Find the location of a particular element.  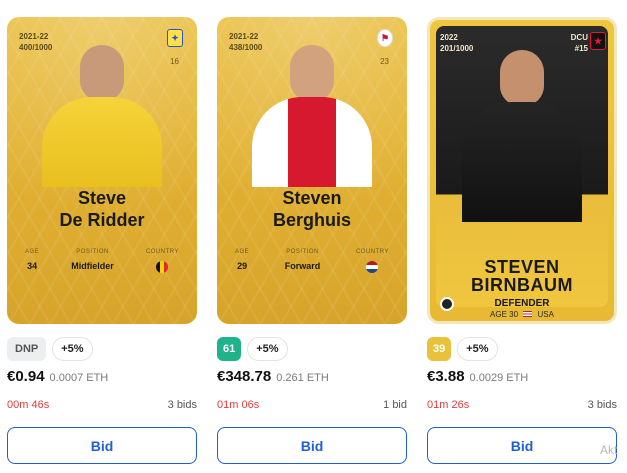

belgium-flag-icon is located at coordinates (162, 267).